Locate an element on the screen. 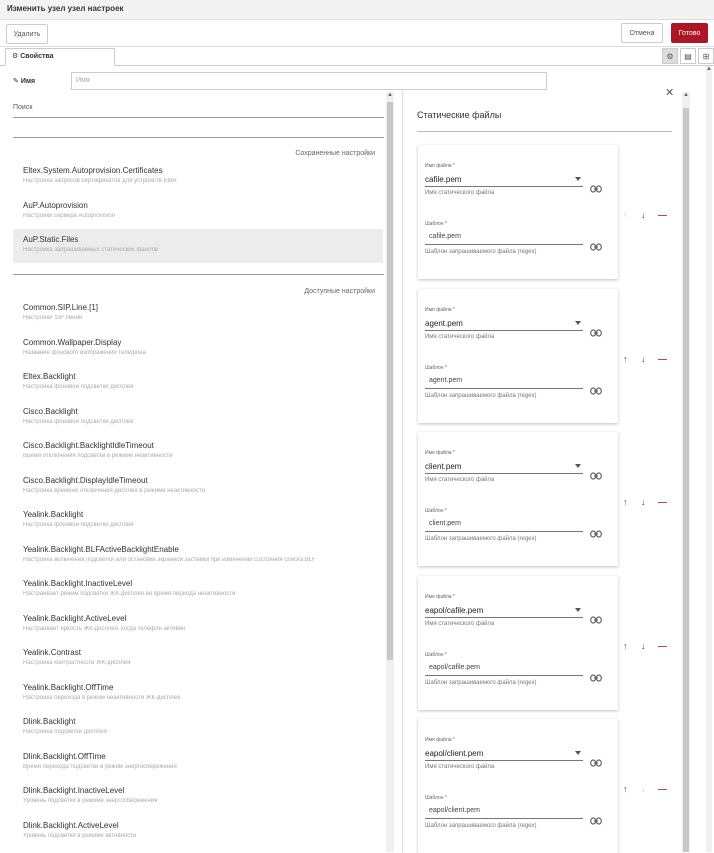  cancel-button: Отмена is located at coordinates (642, 33).